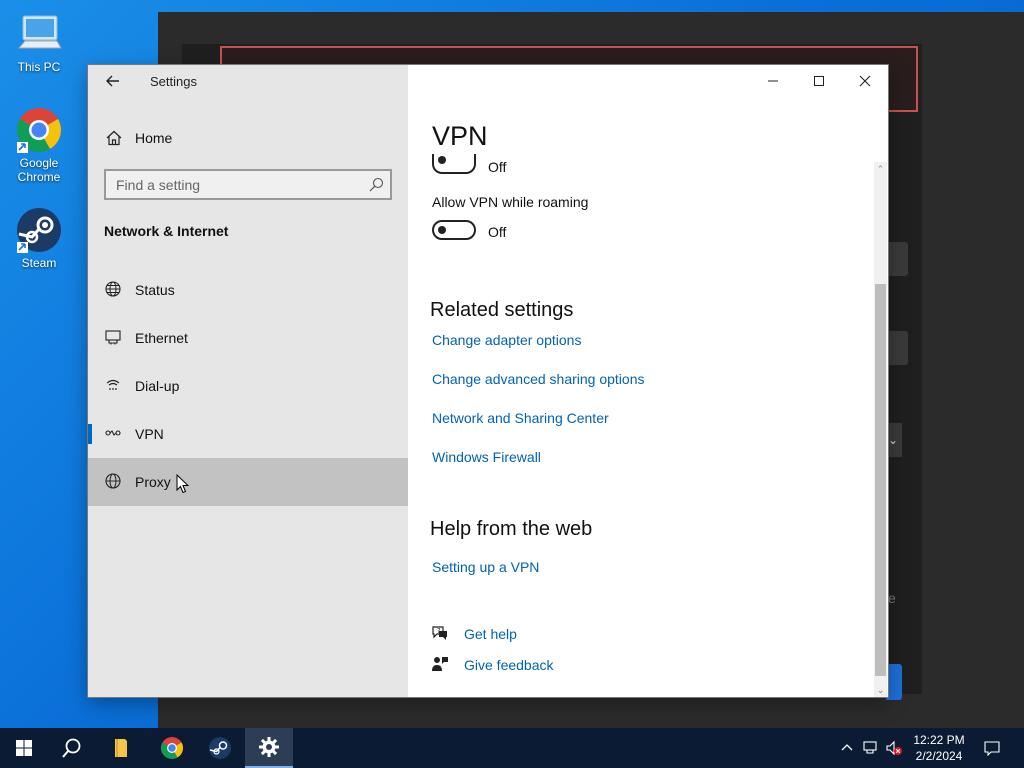 This screenshot has height=768, width=1024. What do you see at coordinates (248, 386) in the screenshot?
I see `sidebar-item-dial-up: Dial-up` at bounding box center [248, 386].